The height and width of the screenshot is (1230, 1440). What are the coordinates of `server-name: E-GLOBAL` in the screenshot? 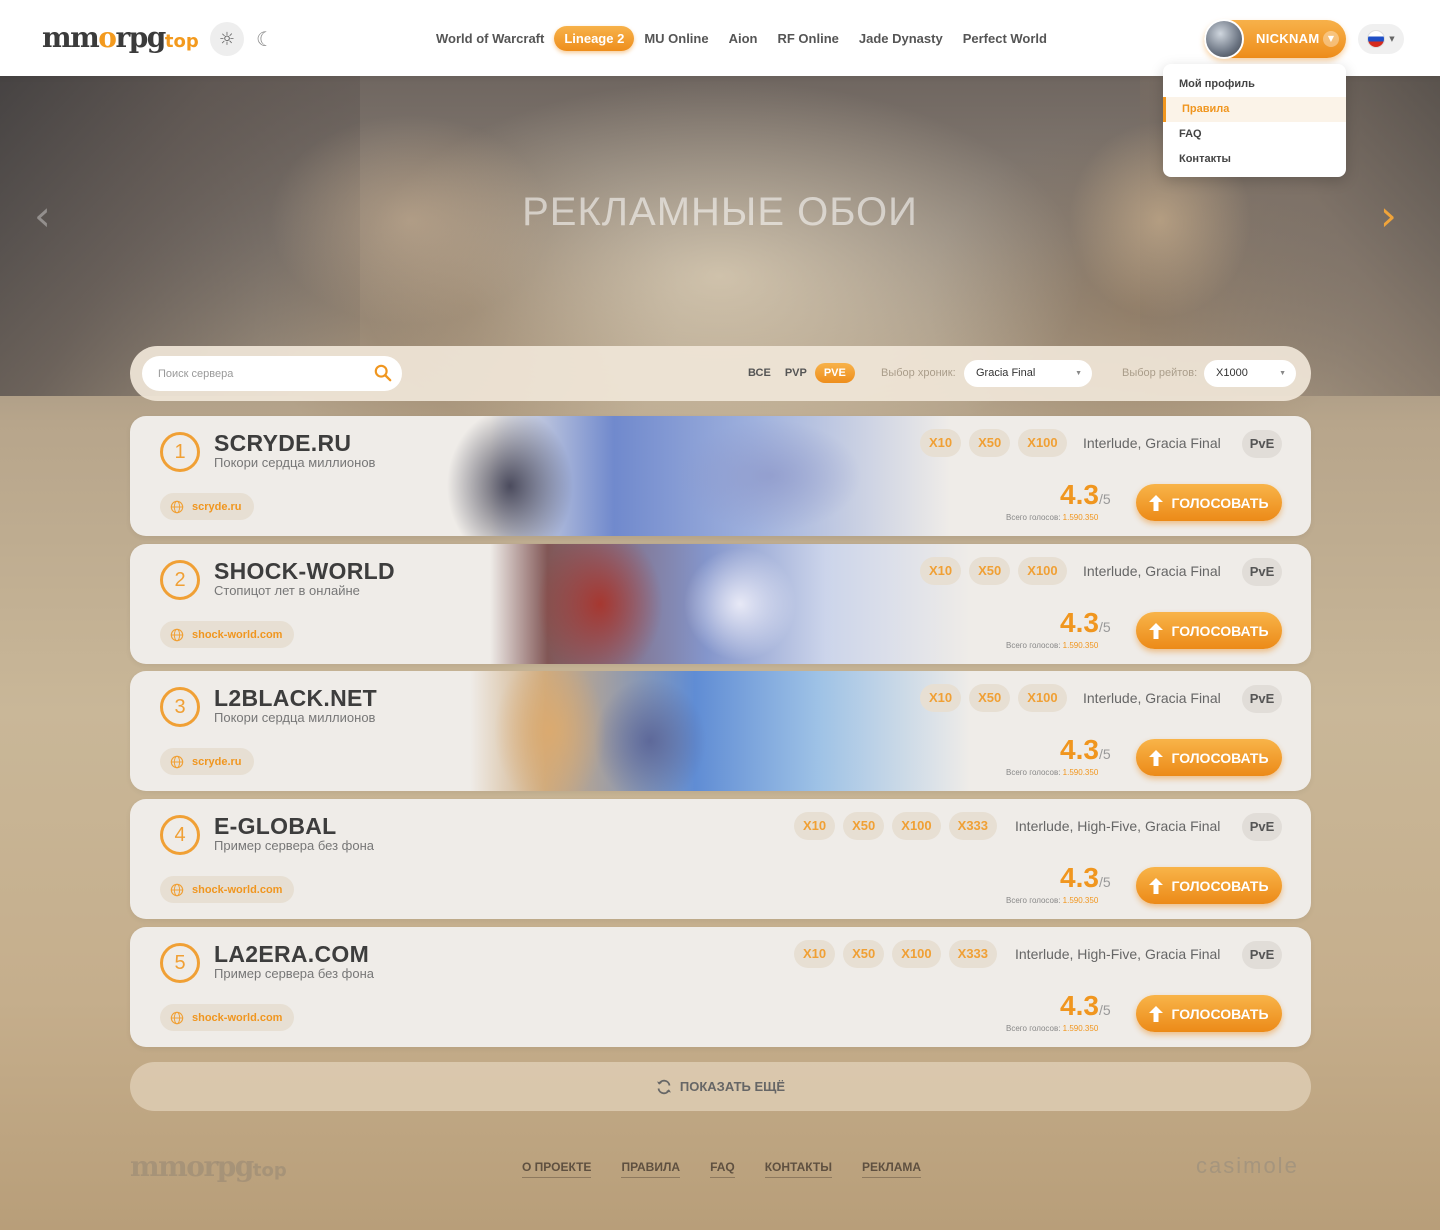 It's located at (275, 826).